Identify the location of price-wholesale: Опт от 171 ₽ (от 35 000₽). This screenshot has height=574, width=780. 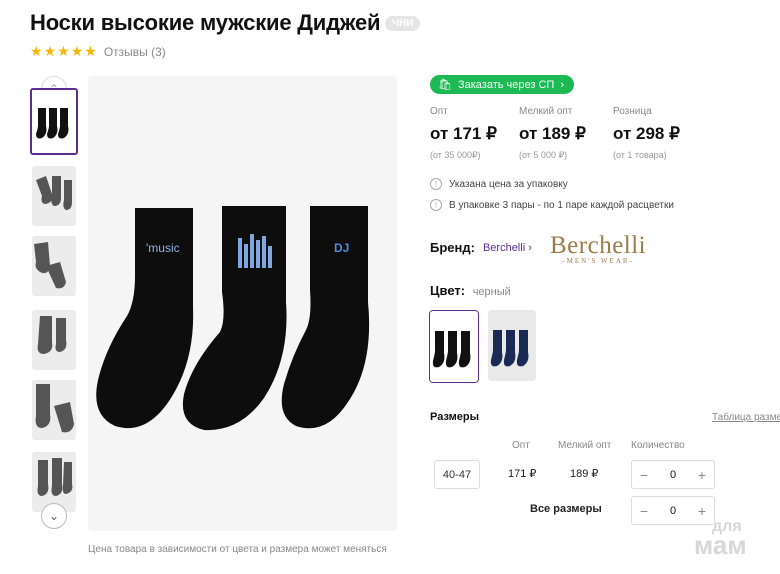
(463, 133).